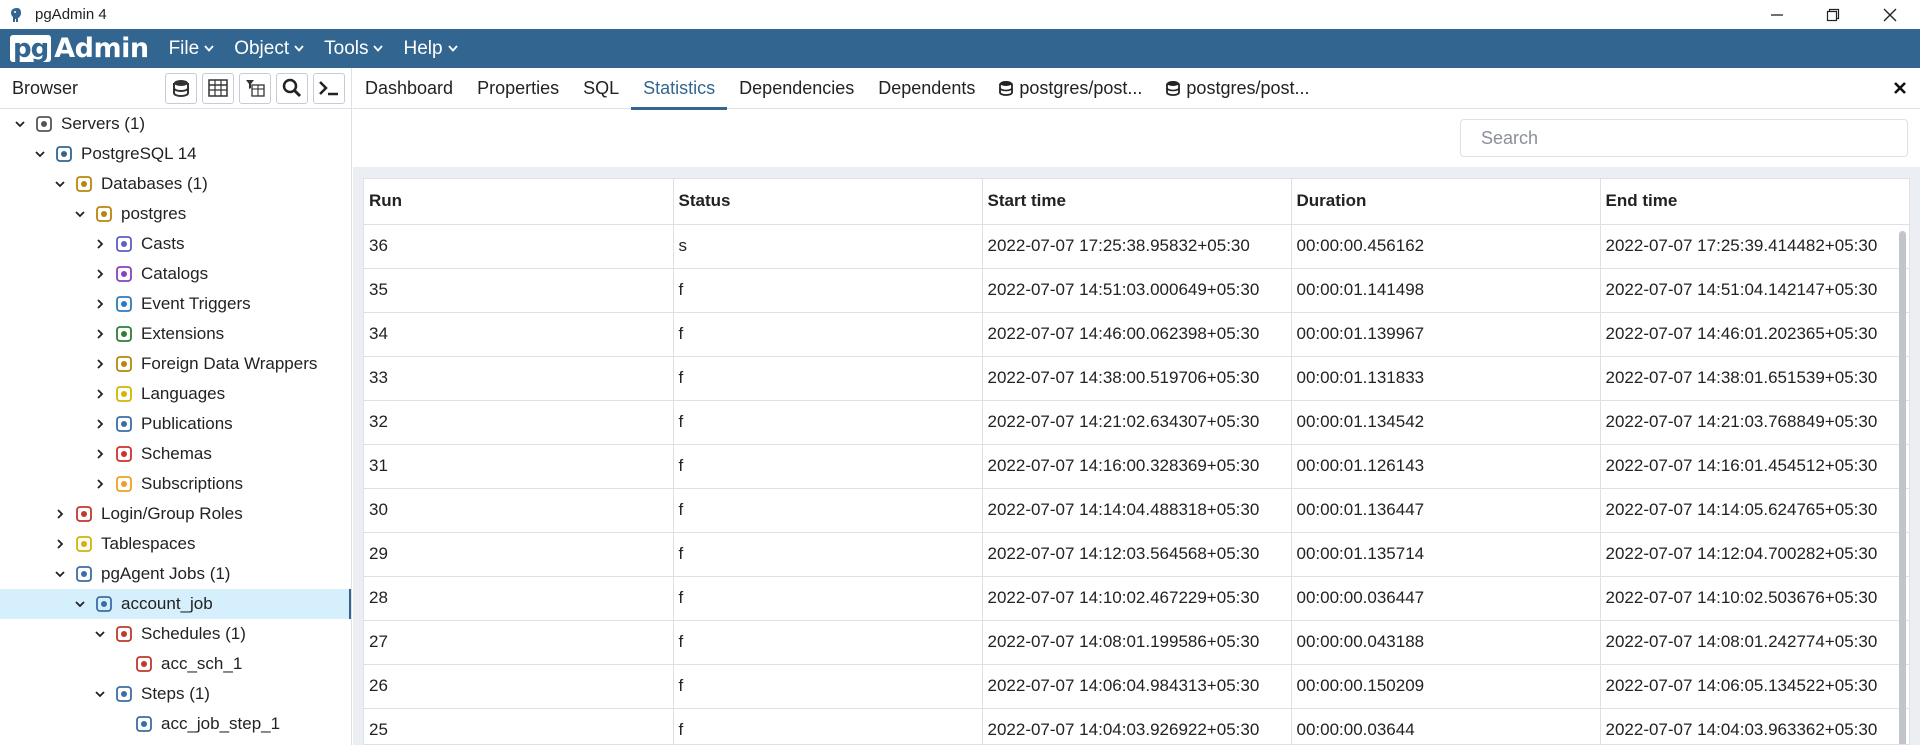 The height and width of the screenshot is (745, 1920). Describe the element at coordinates (828, 686) in the screenshot. I see `table-cell: f` at that location.